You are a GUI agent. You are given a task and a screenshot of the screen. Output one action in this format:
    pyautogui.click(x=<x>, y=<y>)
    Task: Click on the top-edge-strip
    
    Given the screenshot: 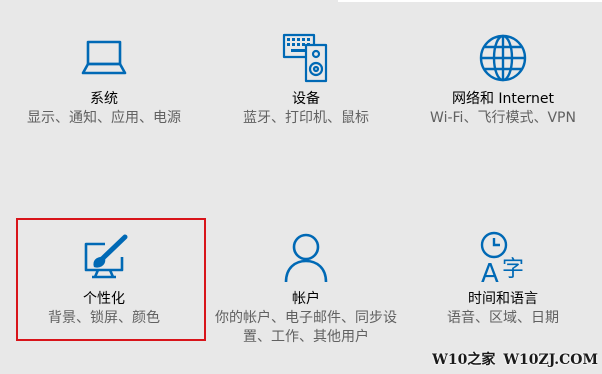 What is the action you would take?
    pyautogui.click(x=470, y=1)
    